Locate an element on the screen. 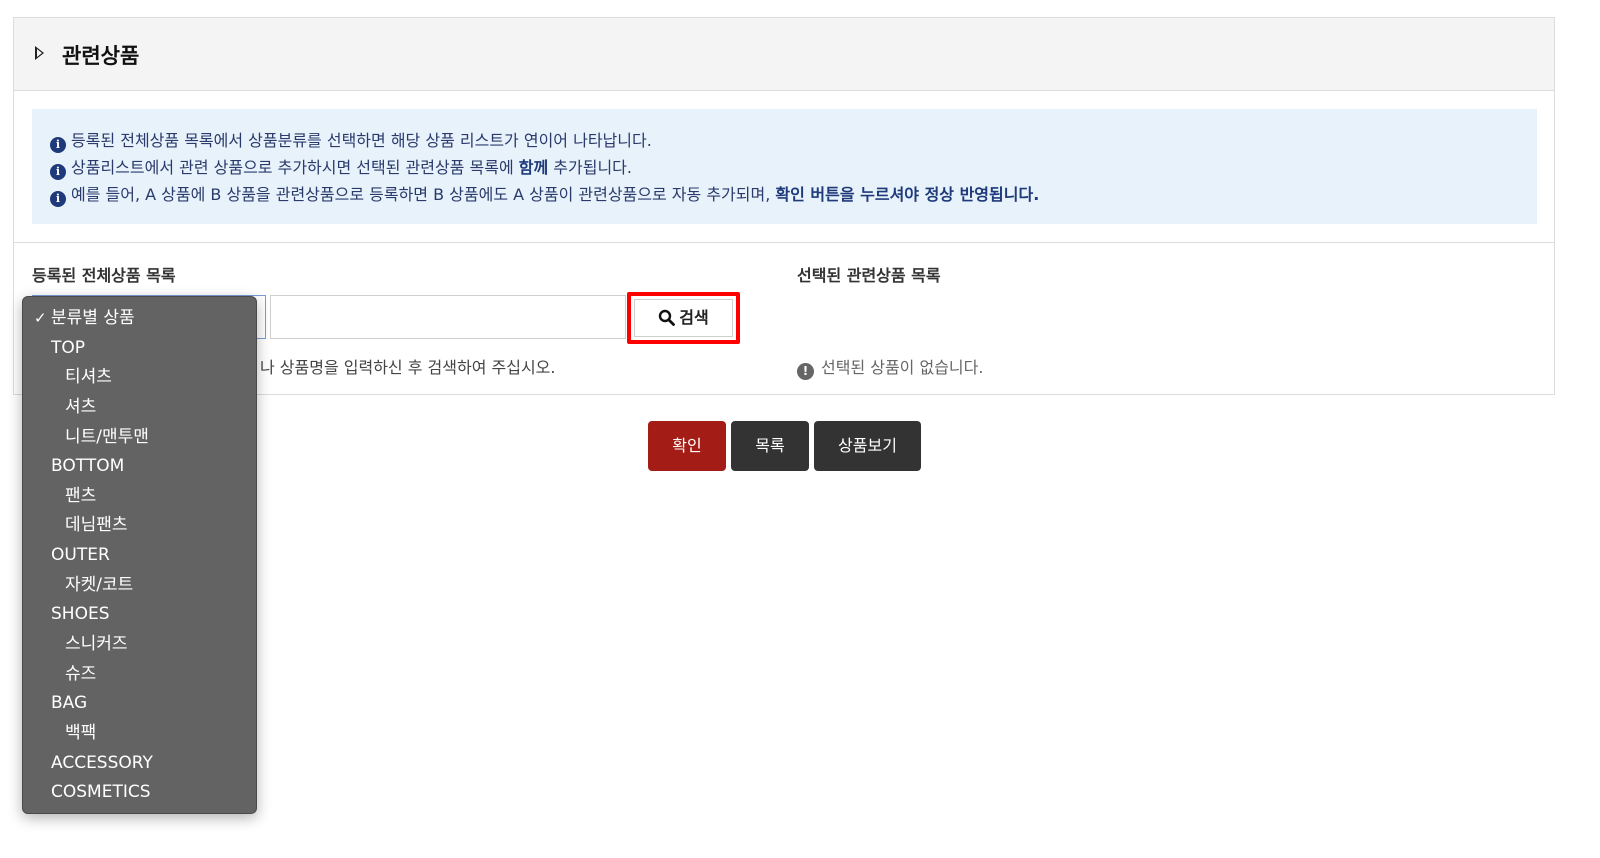  info-bold-text: 함께 is located at coordinates (533, 167).